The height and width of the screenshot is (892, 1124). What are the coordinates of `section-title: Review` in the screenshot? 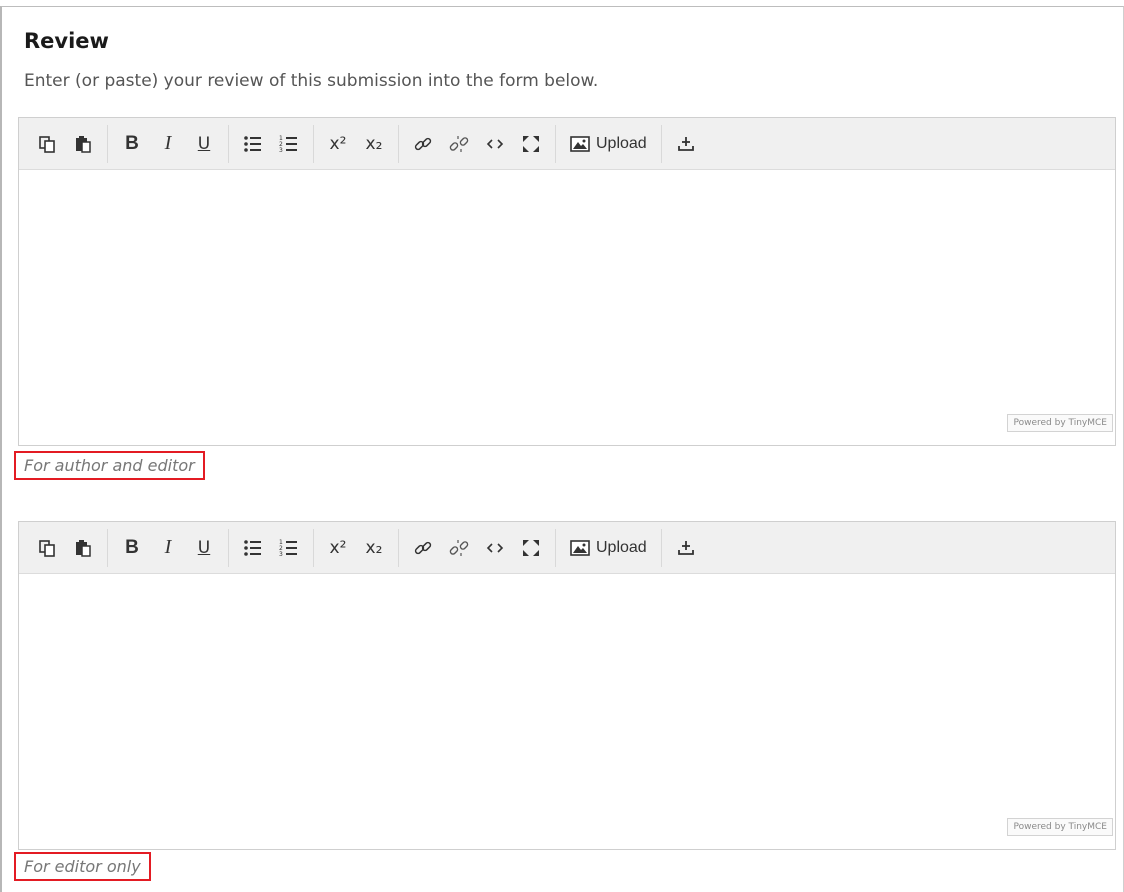 It's located at (66, 41).